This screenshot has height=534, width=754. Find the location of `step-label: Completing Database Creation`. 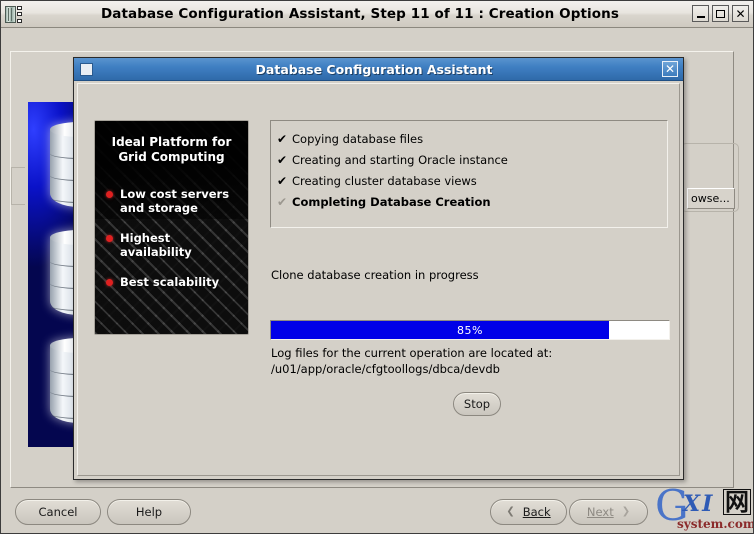

step-label: Completing Database Creation is located at coordinates (391, 201).